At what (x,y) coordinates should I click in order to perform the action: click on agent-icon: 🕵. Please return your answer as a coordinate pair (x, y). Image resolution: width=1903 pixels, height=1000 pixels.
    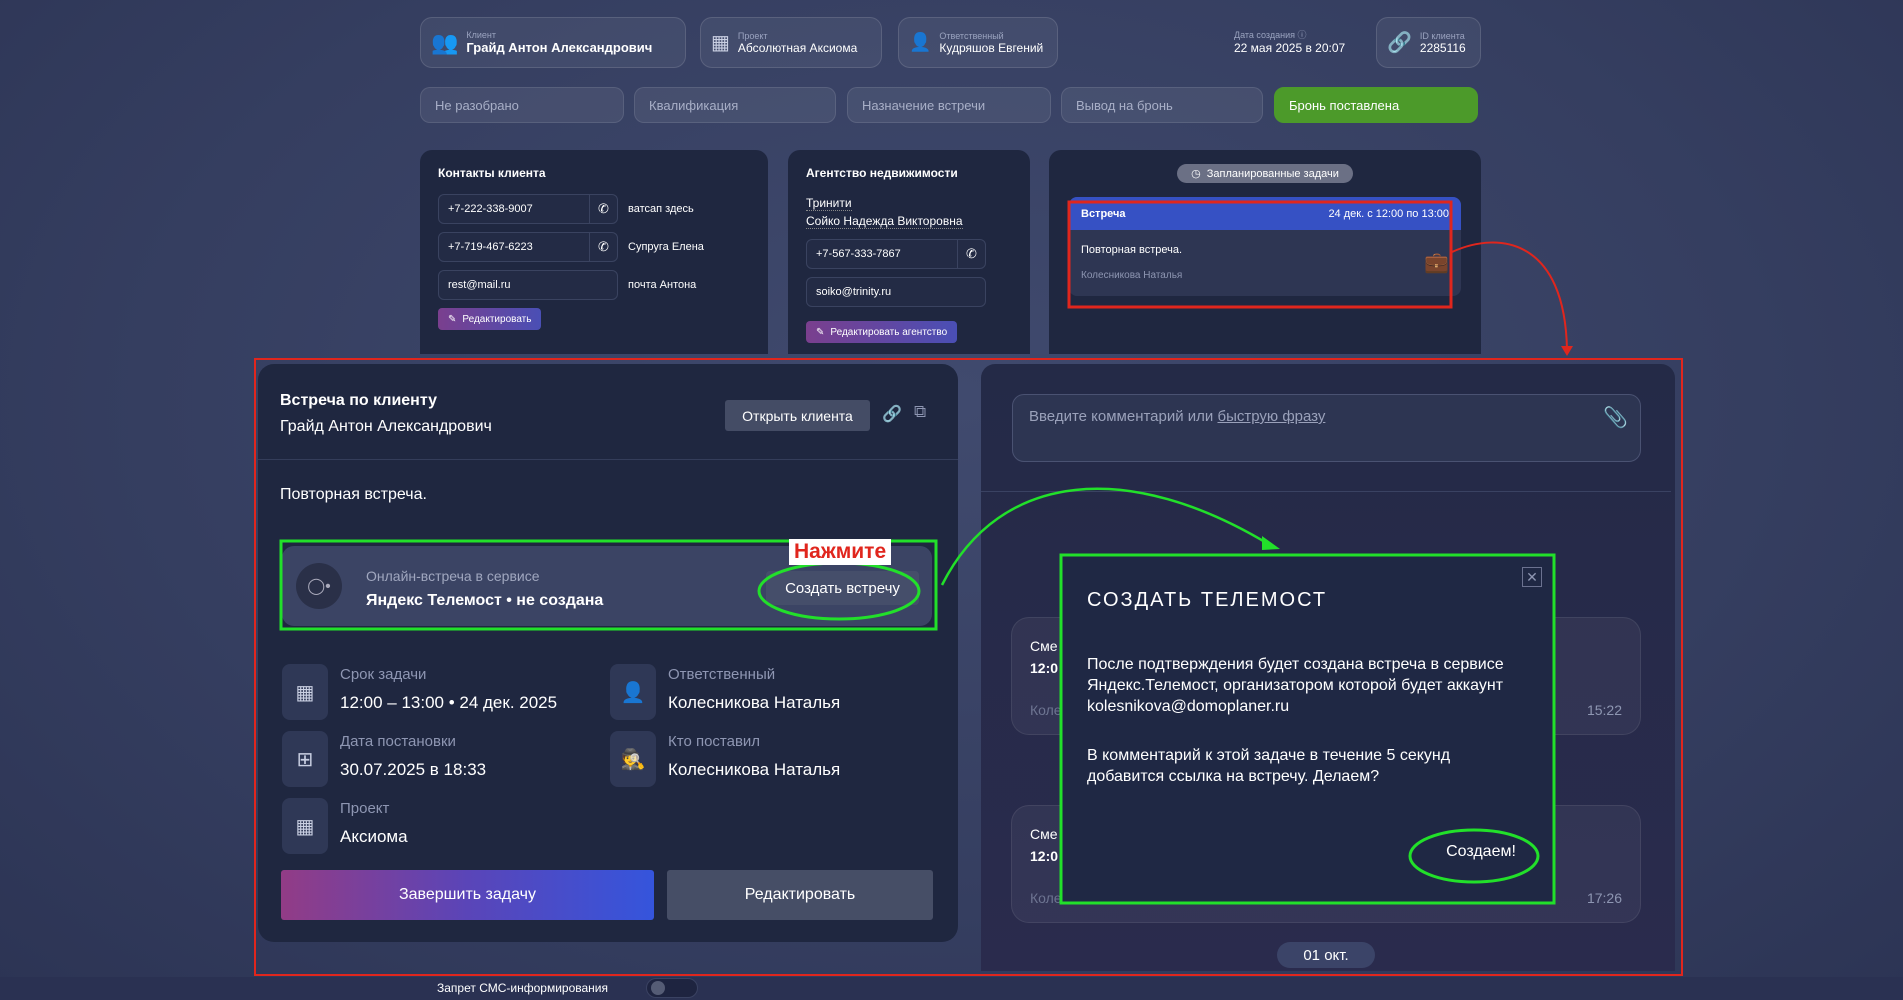
    Looking at the image, I should click on (633, 759).